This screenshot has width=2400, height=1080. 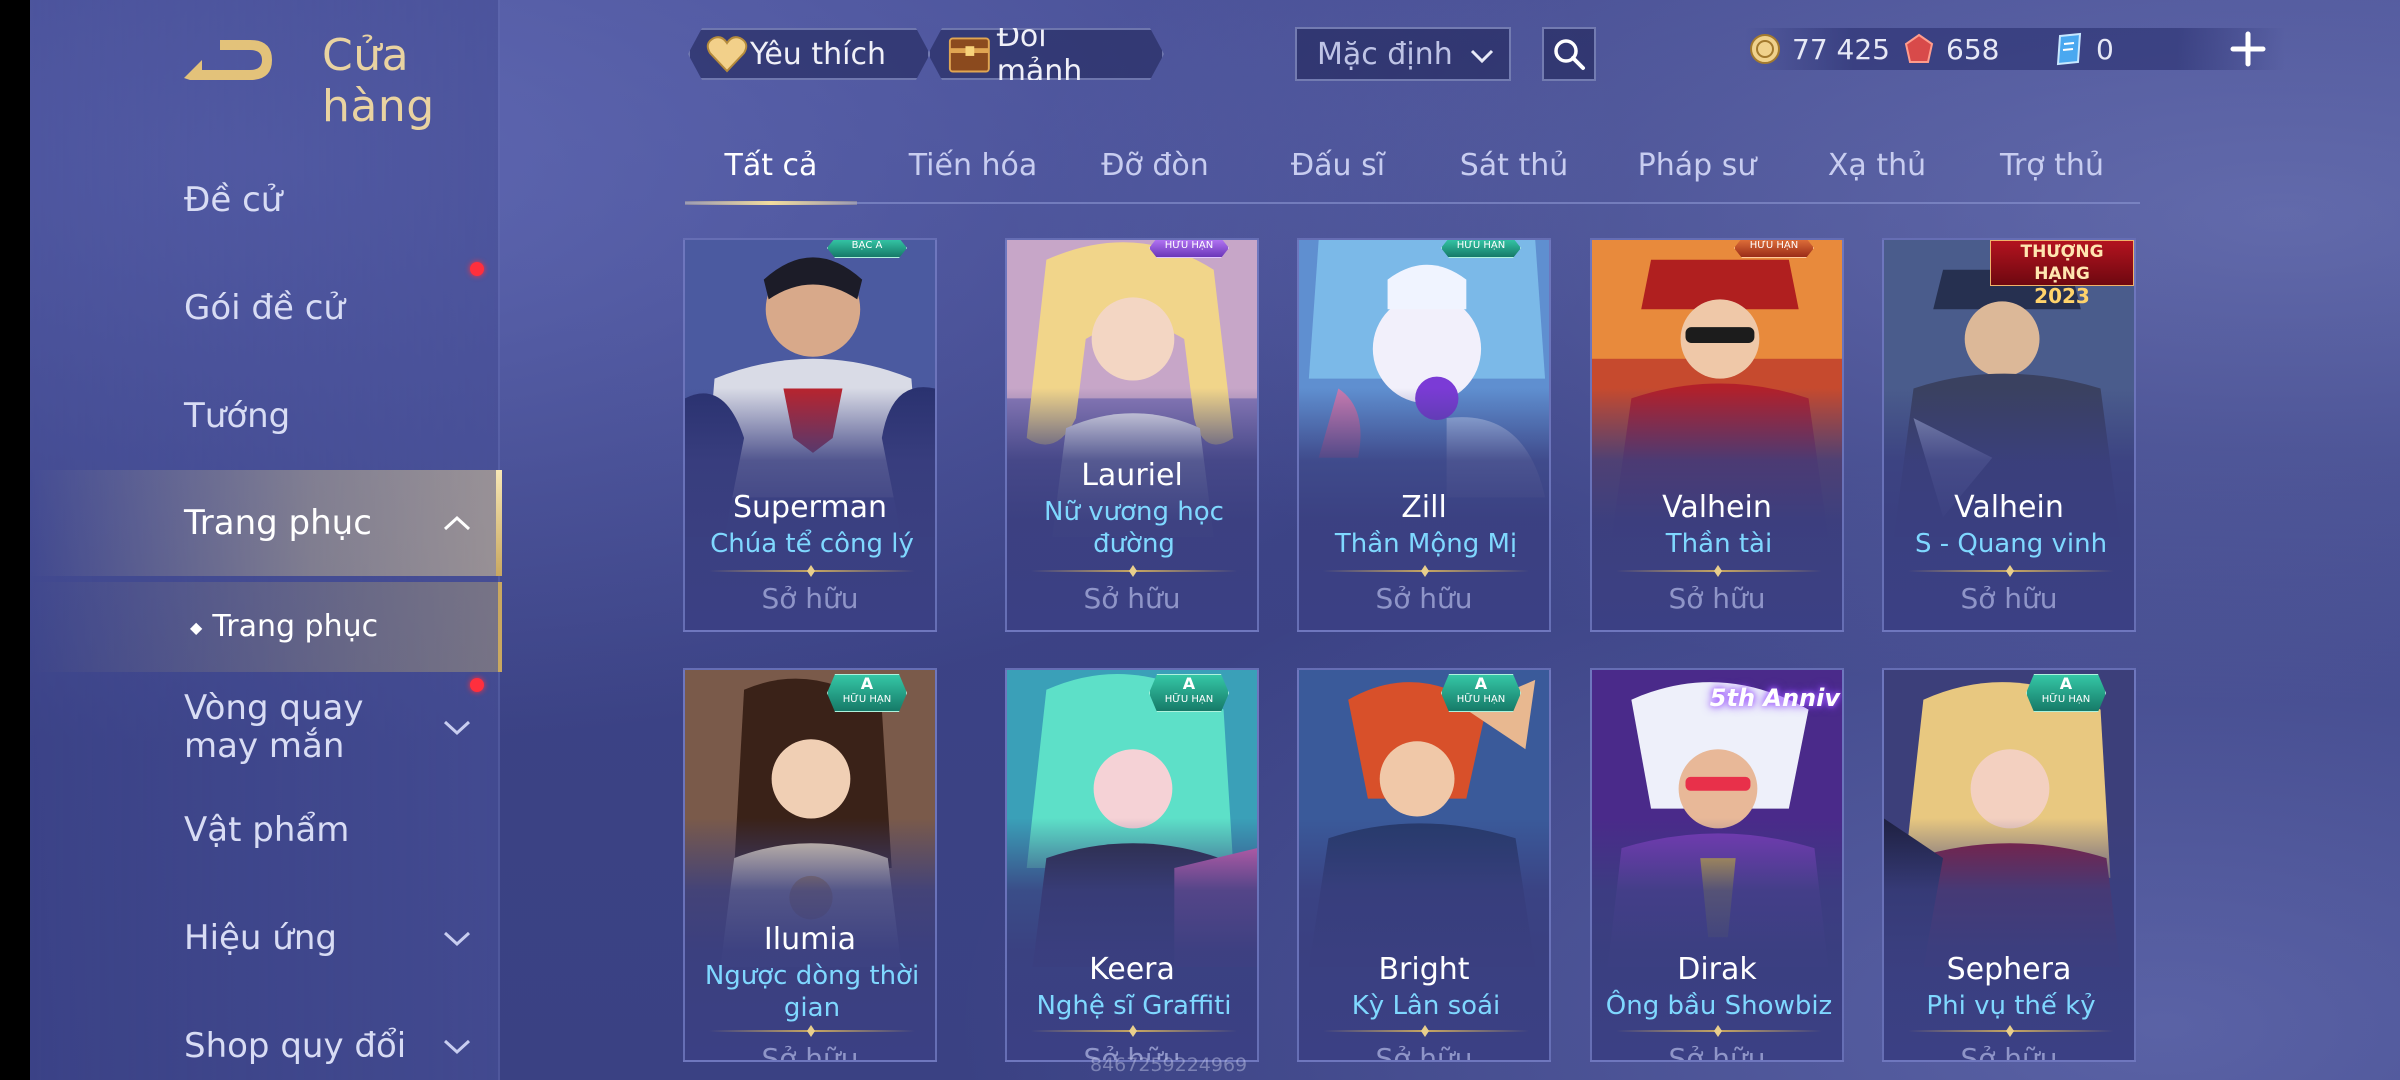 I want to click on heart-icon, so click(x=727, y=54).